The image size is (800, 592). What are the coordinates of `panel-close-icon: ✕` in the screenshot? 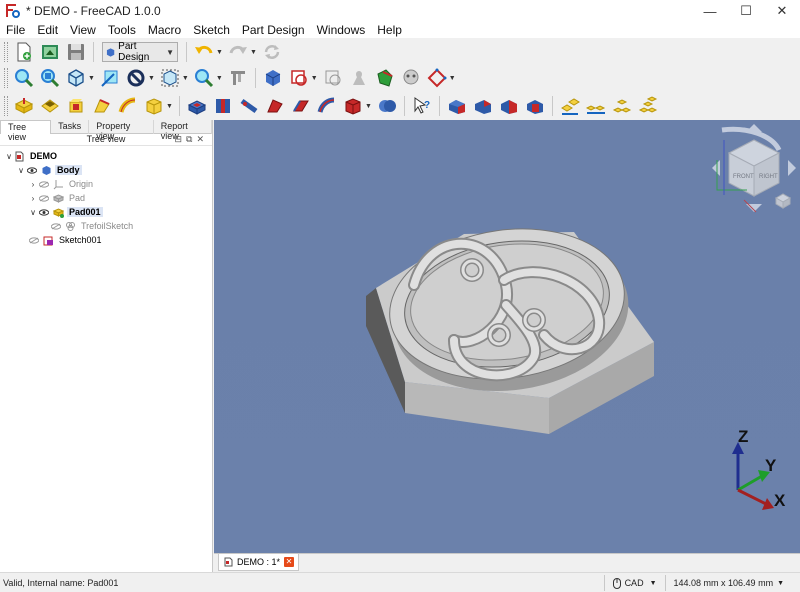 It's located at (202, 139).